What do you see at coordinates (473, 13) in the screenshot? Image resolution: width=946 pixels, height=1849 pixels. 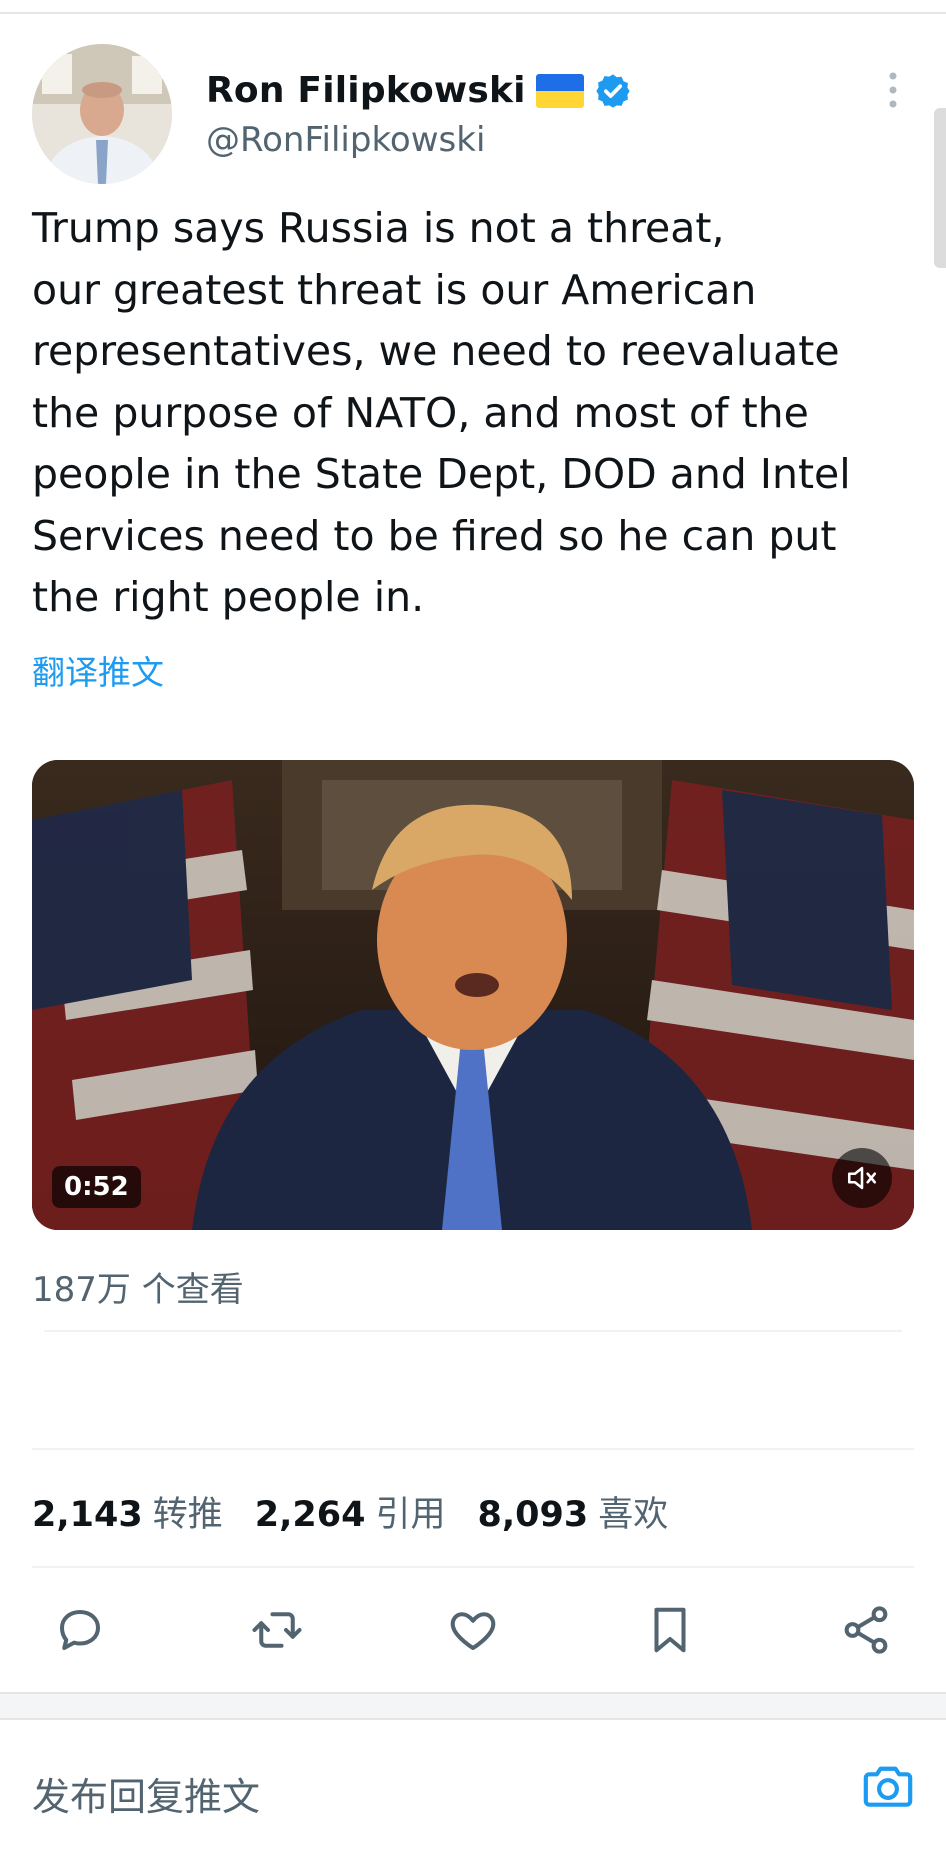 I see `top-divider` at bounding box center [473, 13].